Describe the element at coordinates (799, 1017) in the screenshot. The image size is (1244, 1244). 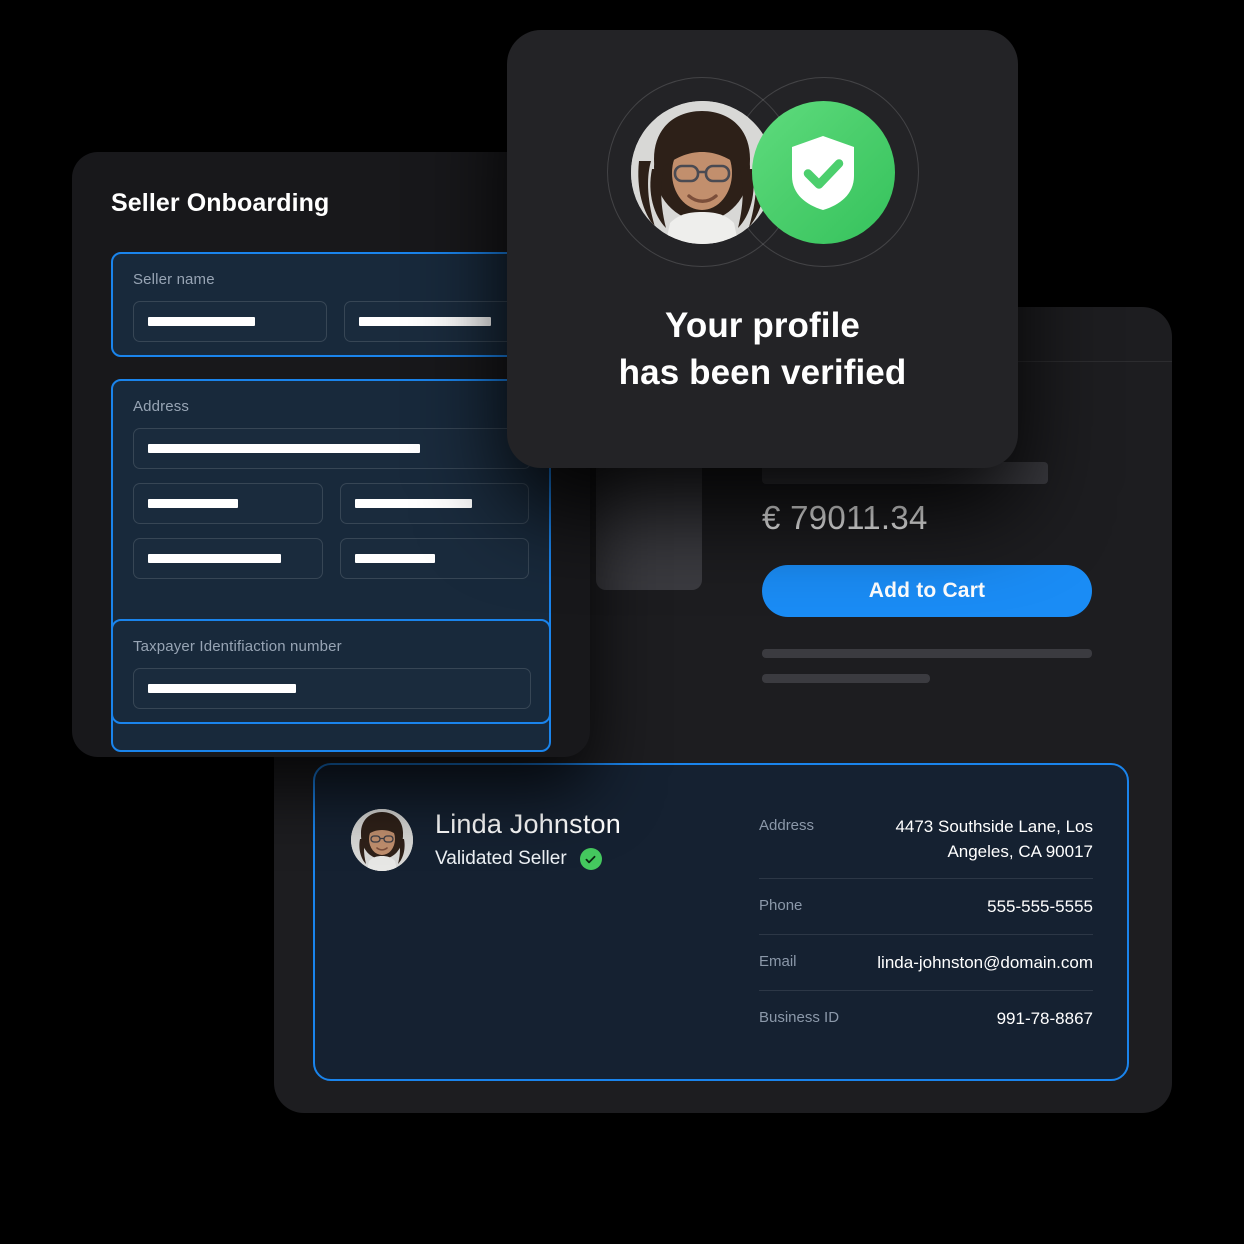
I see `detail-label: Business ID` at that location.